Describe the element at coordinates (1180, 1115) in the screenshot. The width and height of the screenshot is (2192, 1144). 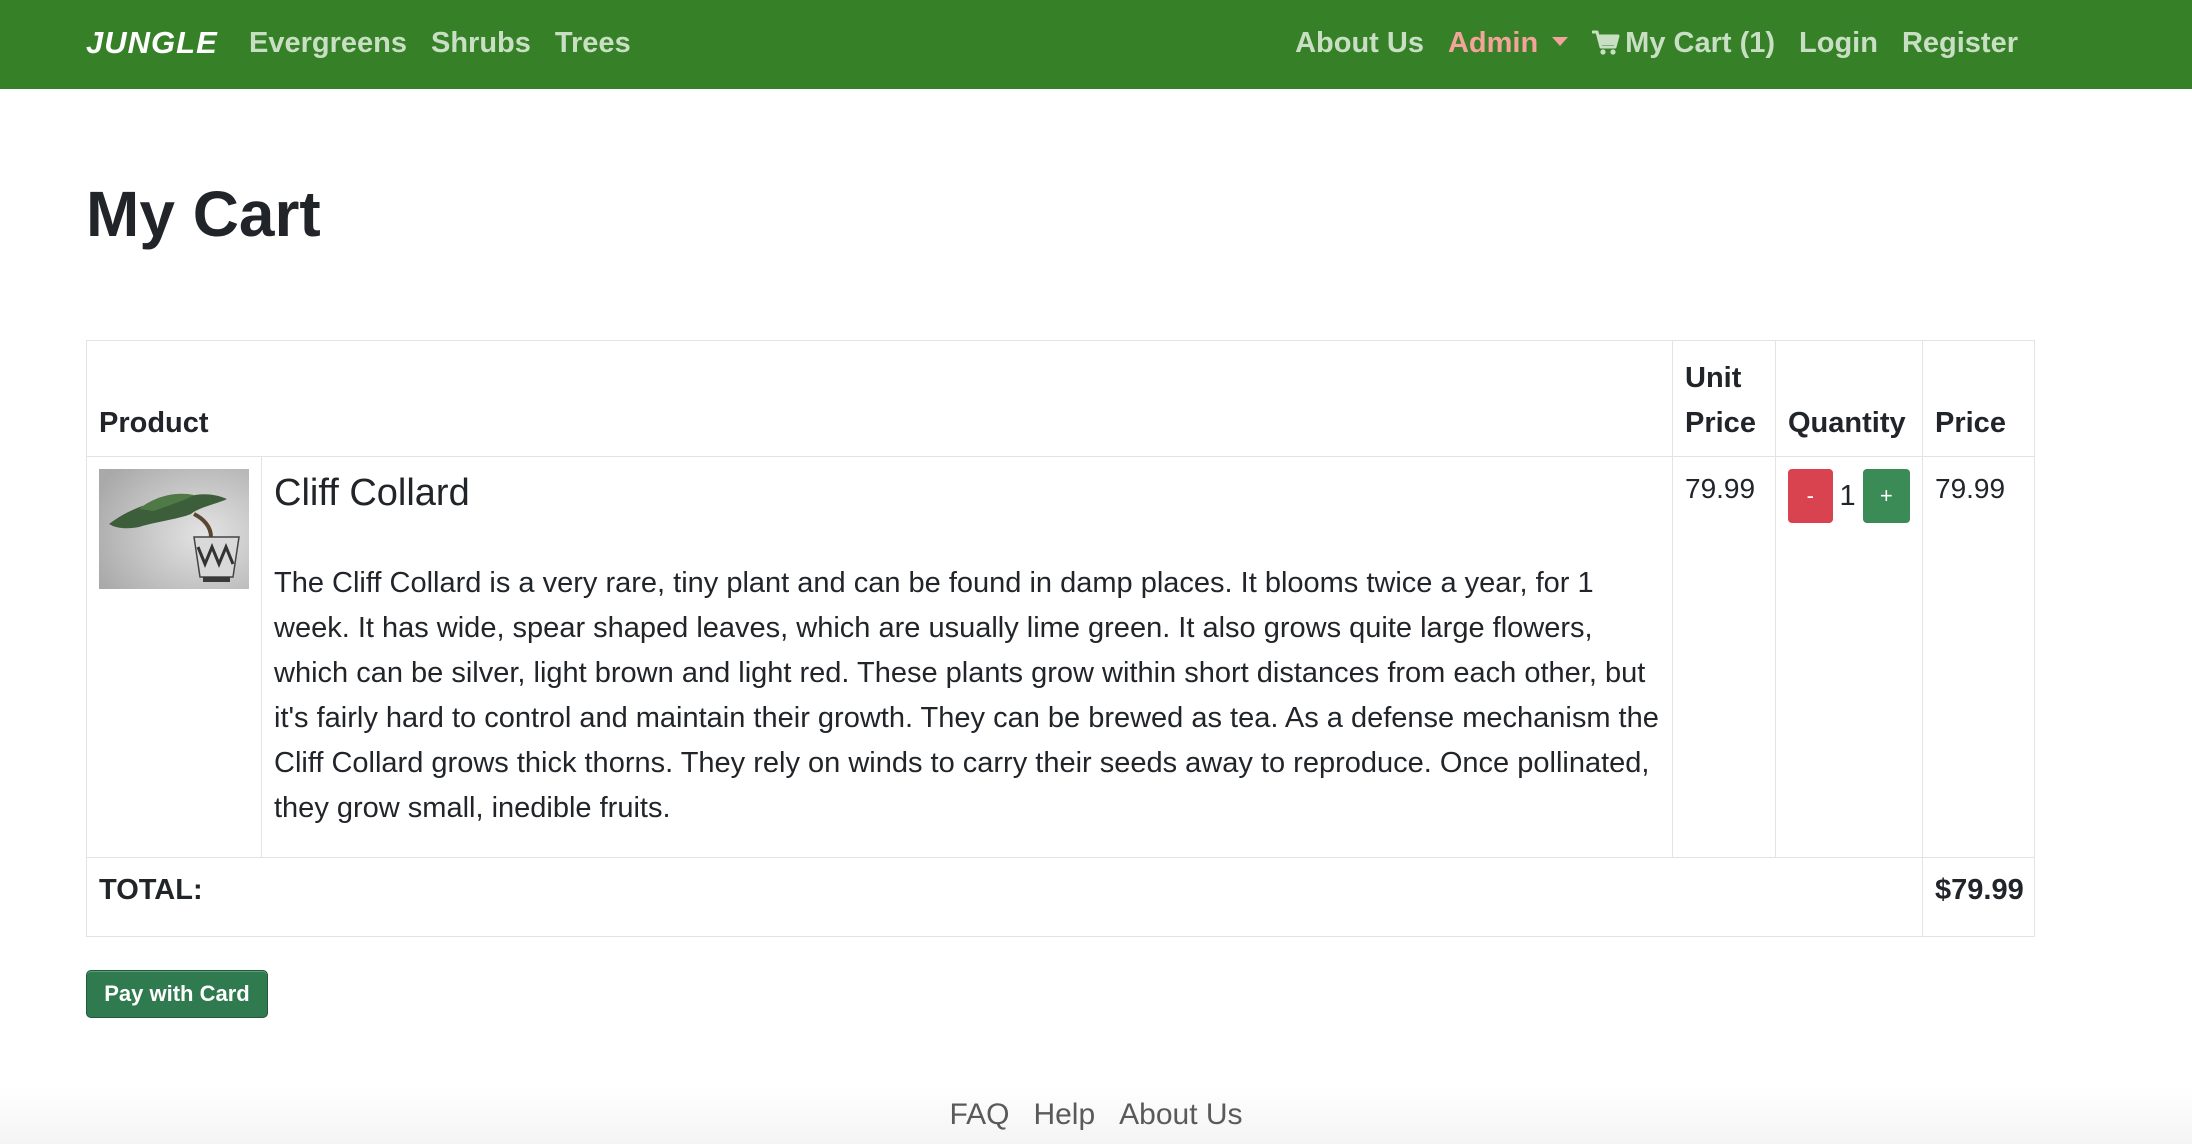
I see `footer-link-about: About Us` at that location.